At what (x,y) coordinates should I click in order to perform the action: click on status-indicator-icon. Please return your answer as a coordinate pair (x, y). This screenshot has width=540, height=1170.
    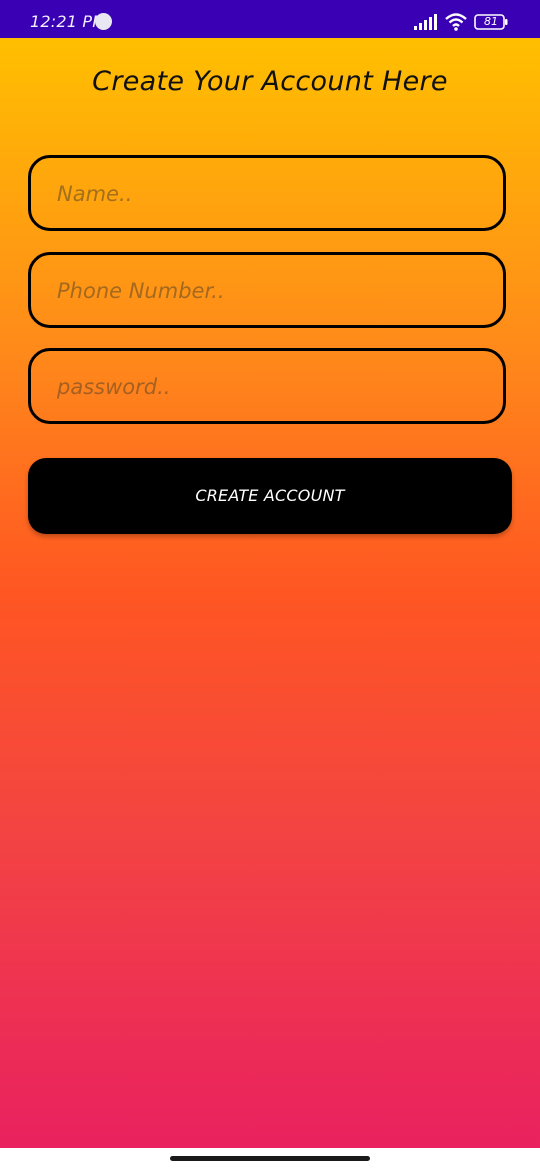
    Looking at the image, I should click on (103, 21).